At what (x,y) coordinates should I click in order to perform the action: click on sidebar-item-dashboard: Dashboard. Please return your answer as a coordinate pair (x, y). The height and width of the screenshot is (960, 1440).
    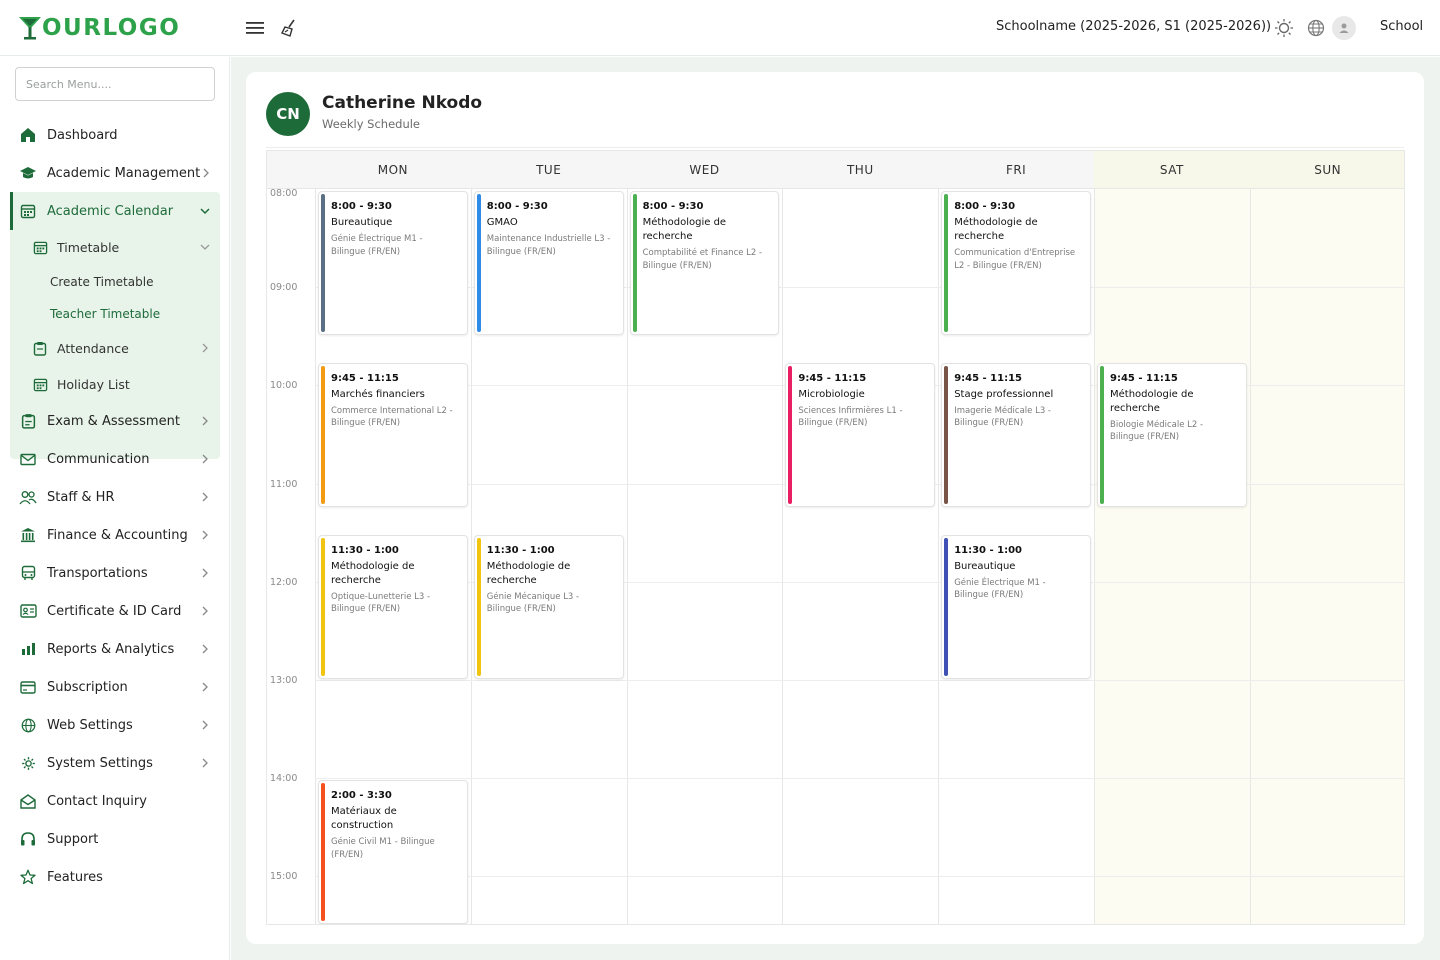
    Looking at the image, I should click on (115, 135).